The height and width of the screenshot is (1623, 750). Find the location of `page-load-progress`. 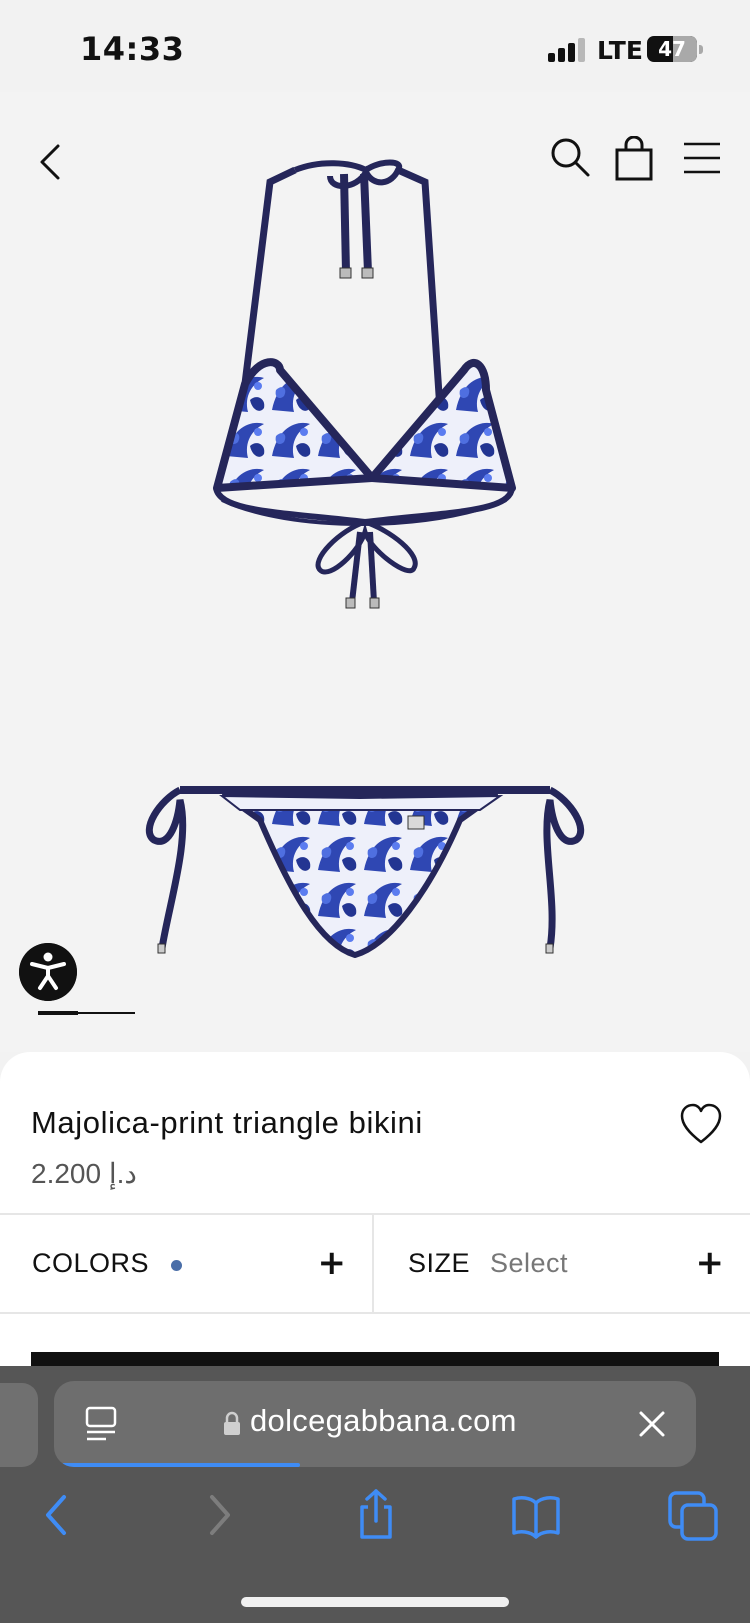

page-load-progress is located at coordinates (181, 1465).